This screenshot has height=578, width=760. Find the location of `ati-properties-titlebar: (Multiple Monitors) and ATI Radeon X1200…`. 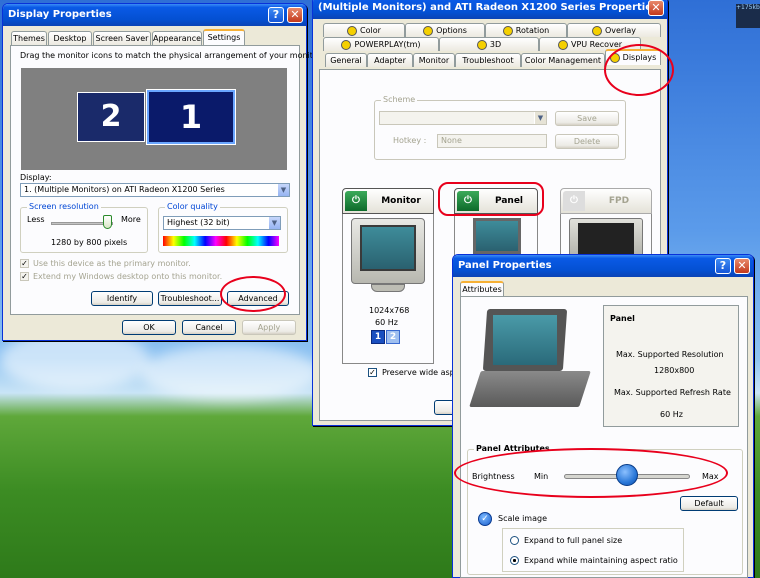

ati-properties-titlebar: (Multiple Monitors) and ATI Radeon X1200… is located at coordinates (490, 9).